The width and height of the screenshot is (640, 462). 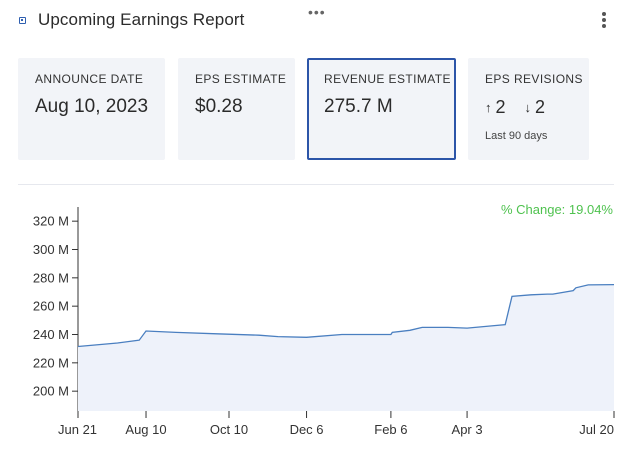 What do you see at coordinates (358, 106) in the screenshot?
I see `revenue-estimate-value: 275.7 M` at bounding box center [358, 106].